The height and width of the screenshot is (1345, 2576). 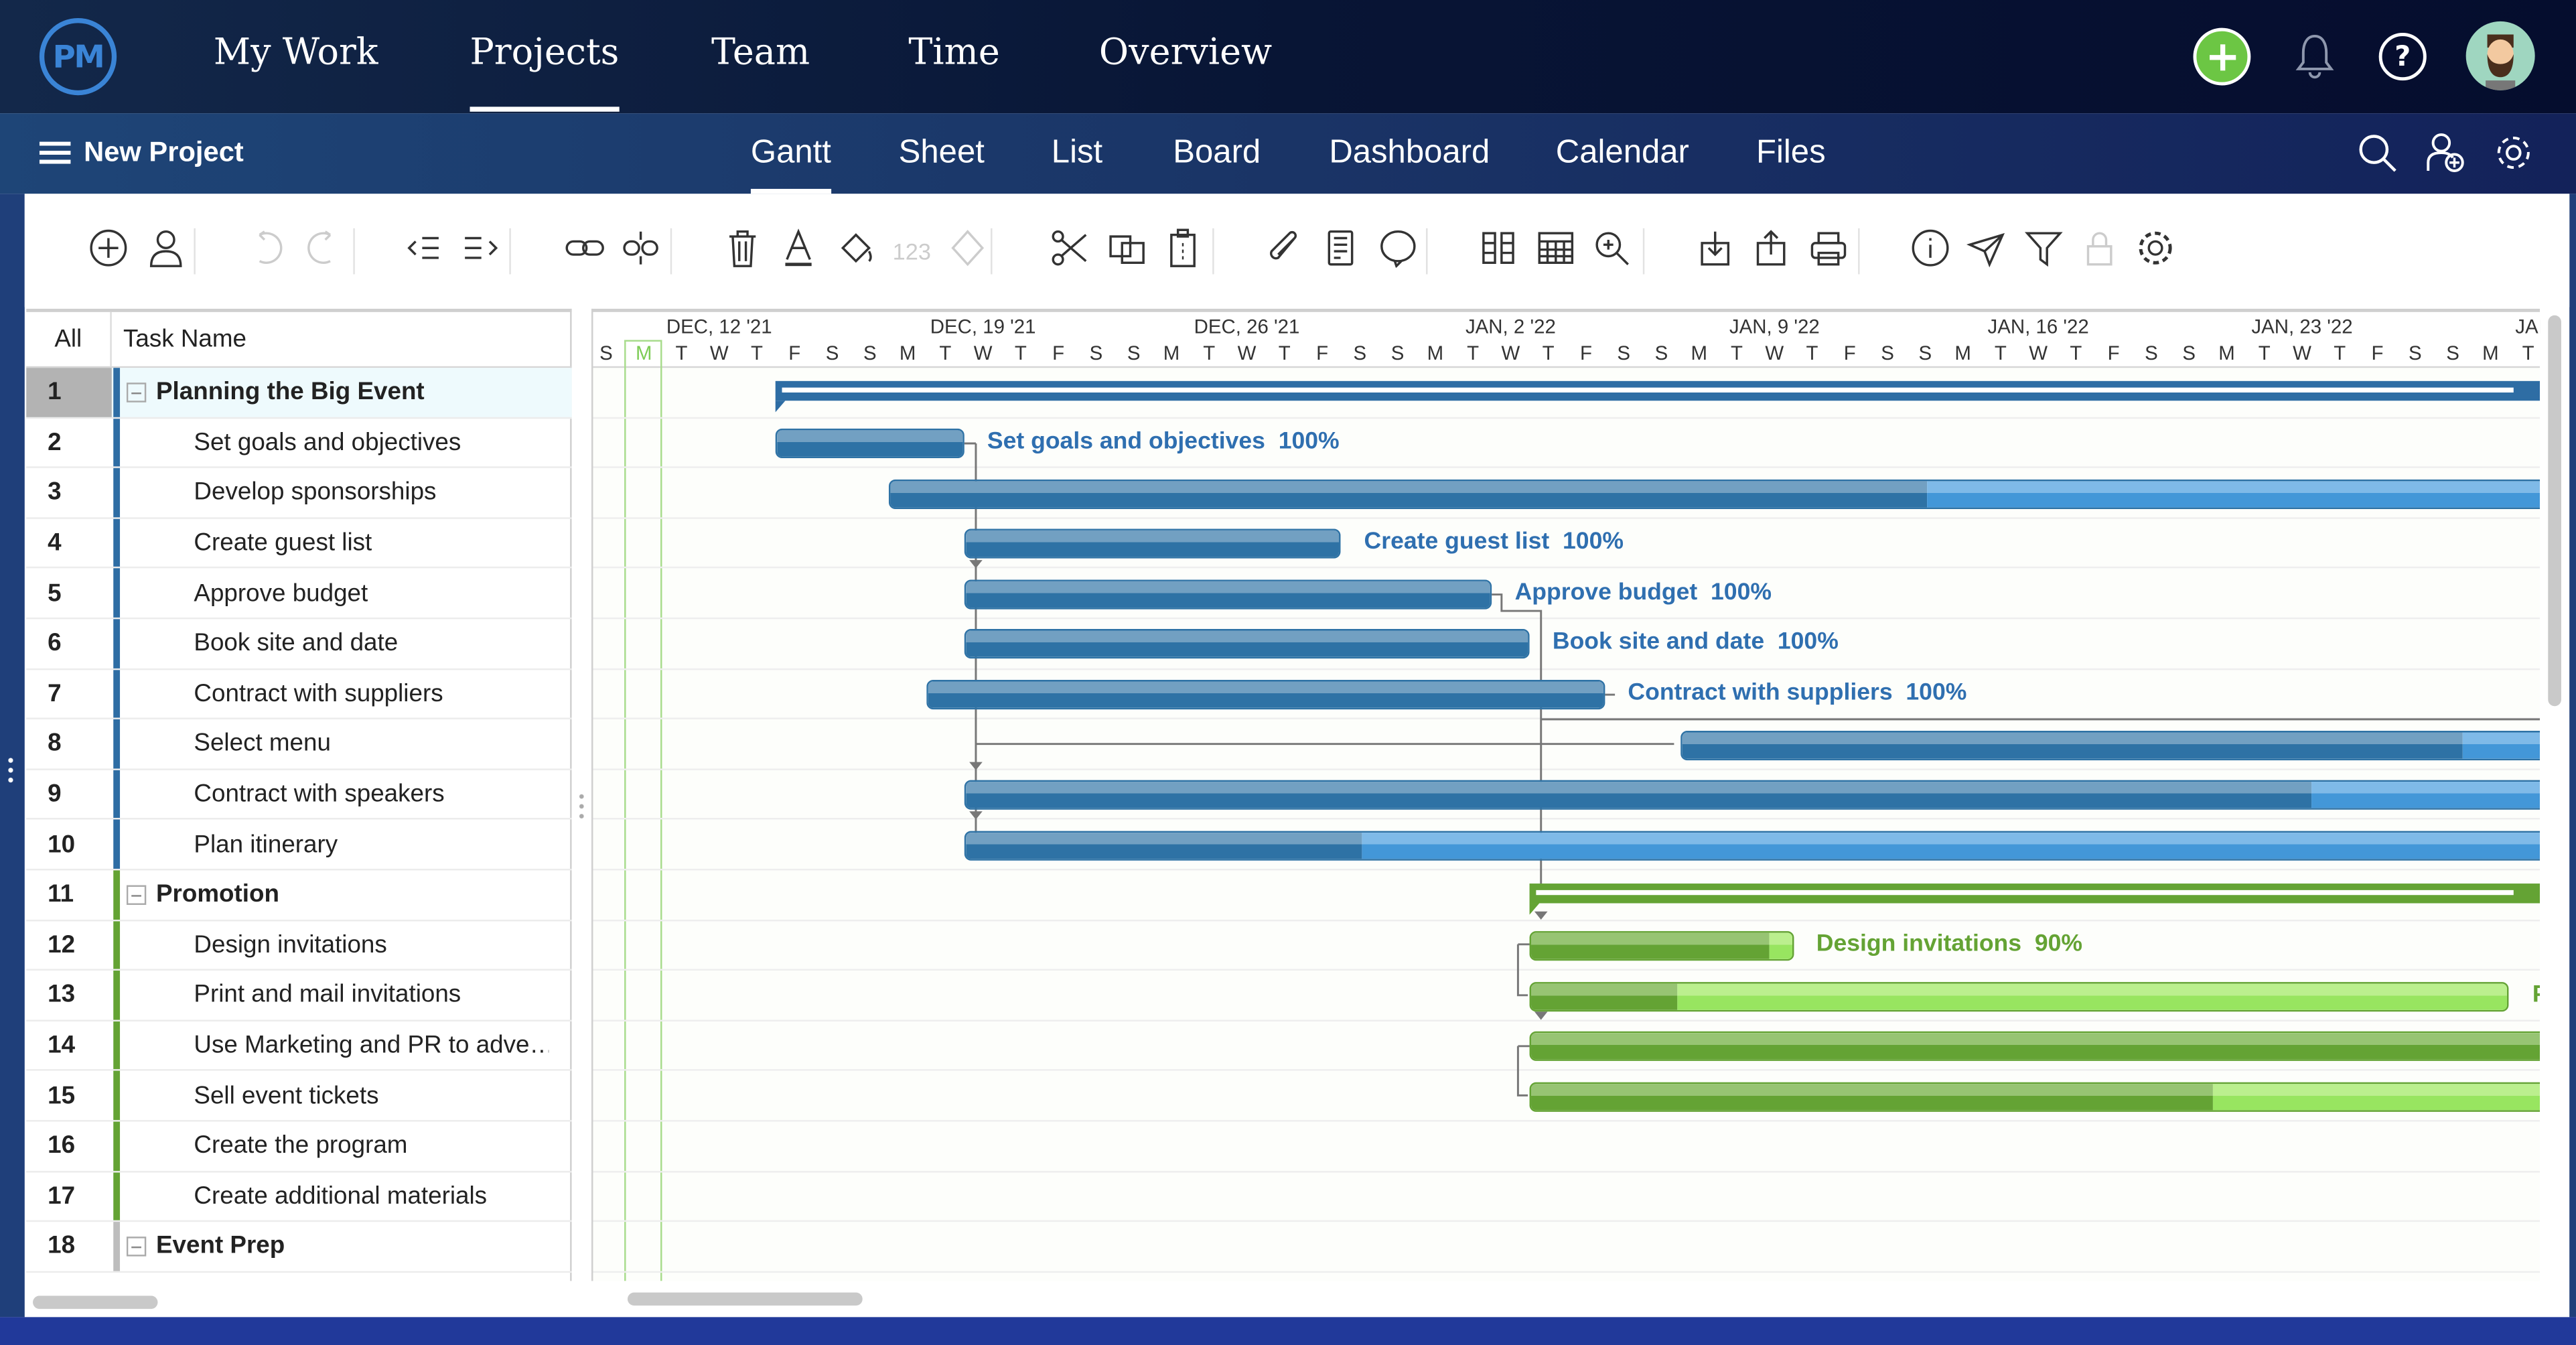 I want to click on fill-color-button, so click(x=856, y=251).